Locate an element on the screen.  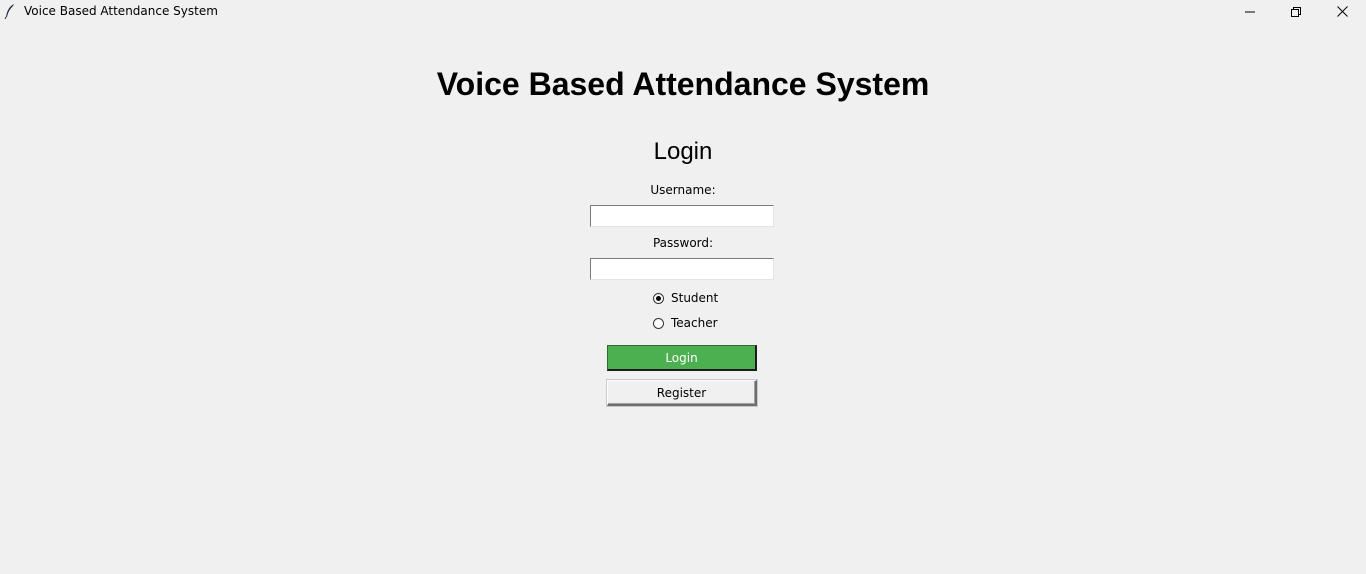
minimize-button is located at coordinates (1250, 11).